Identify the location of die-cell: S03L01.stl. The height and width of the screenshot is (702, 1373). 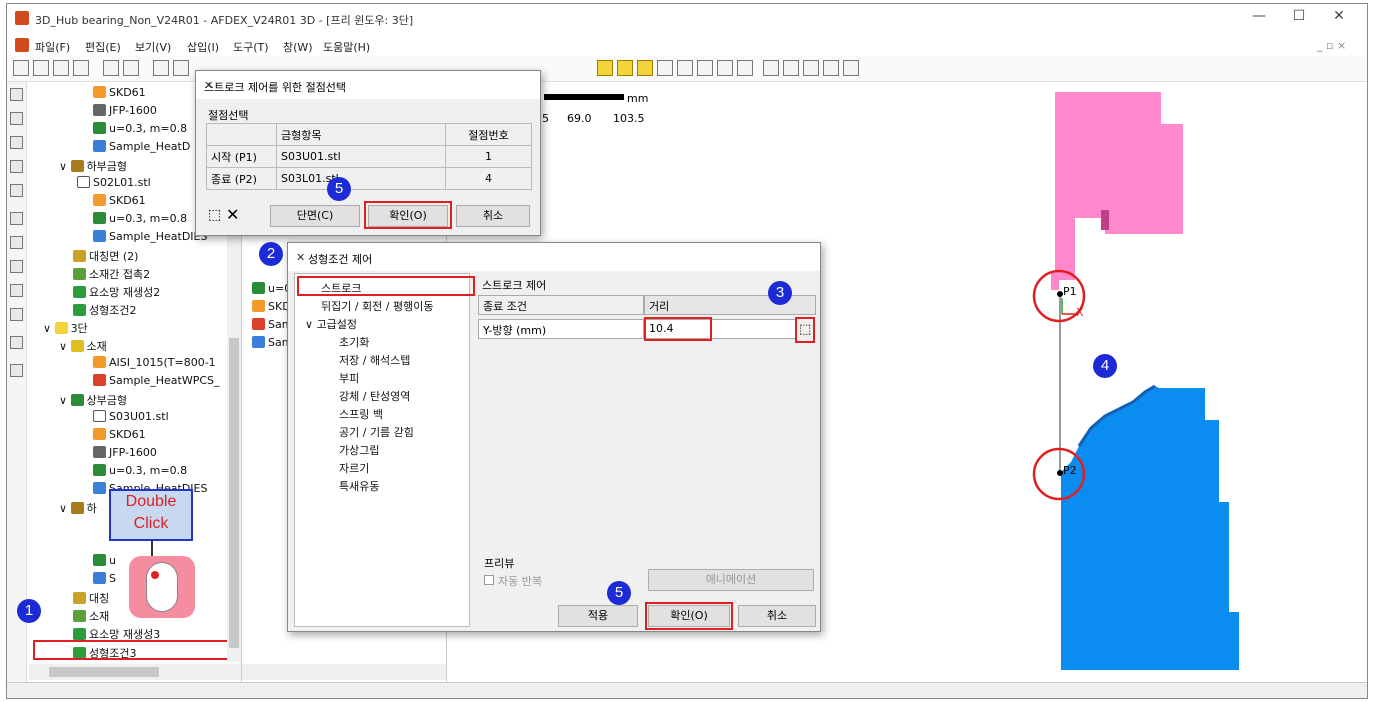
(361, 178).